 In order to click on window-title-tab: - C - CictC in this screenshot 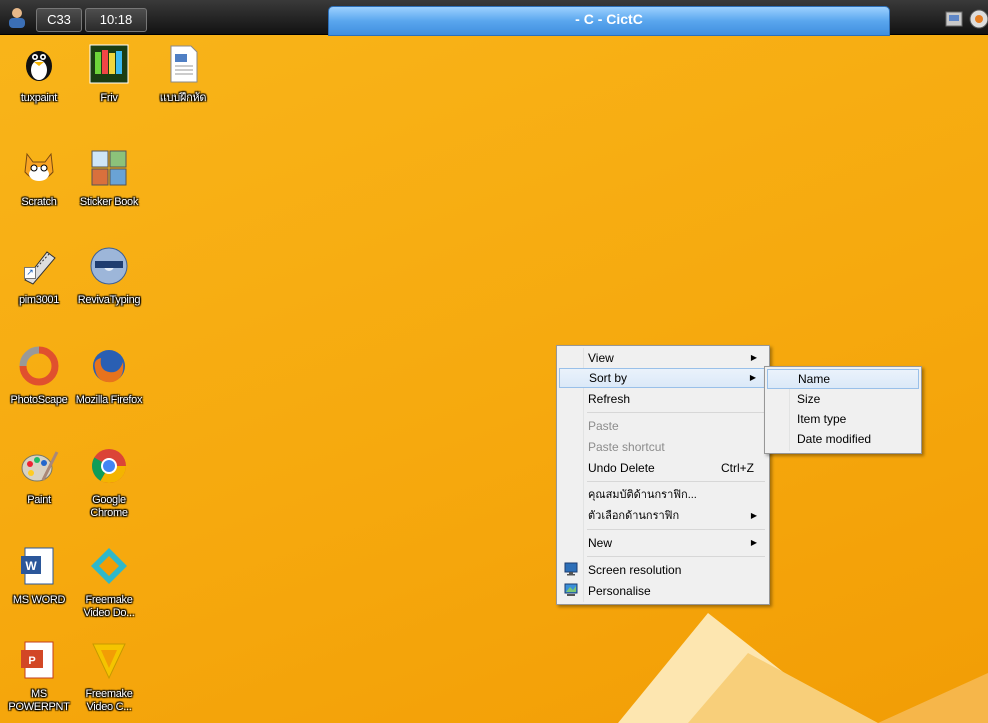, I will do `click(609, 21)`.